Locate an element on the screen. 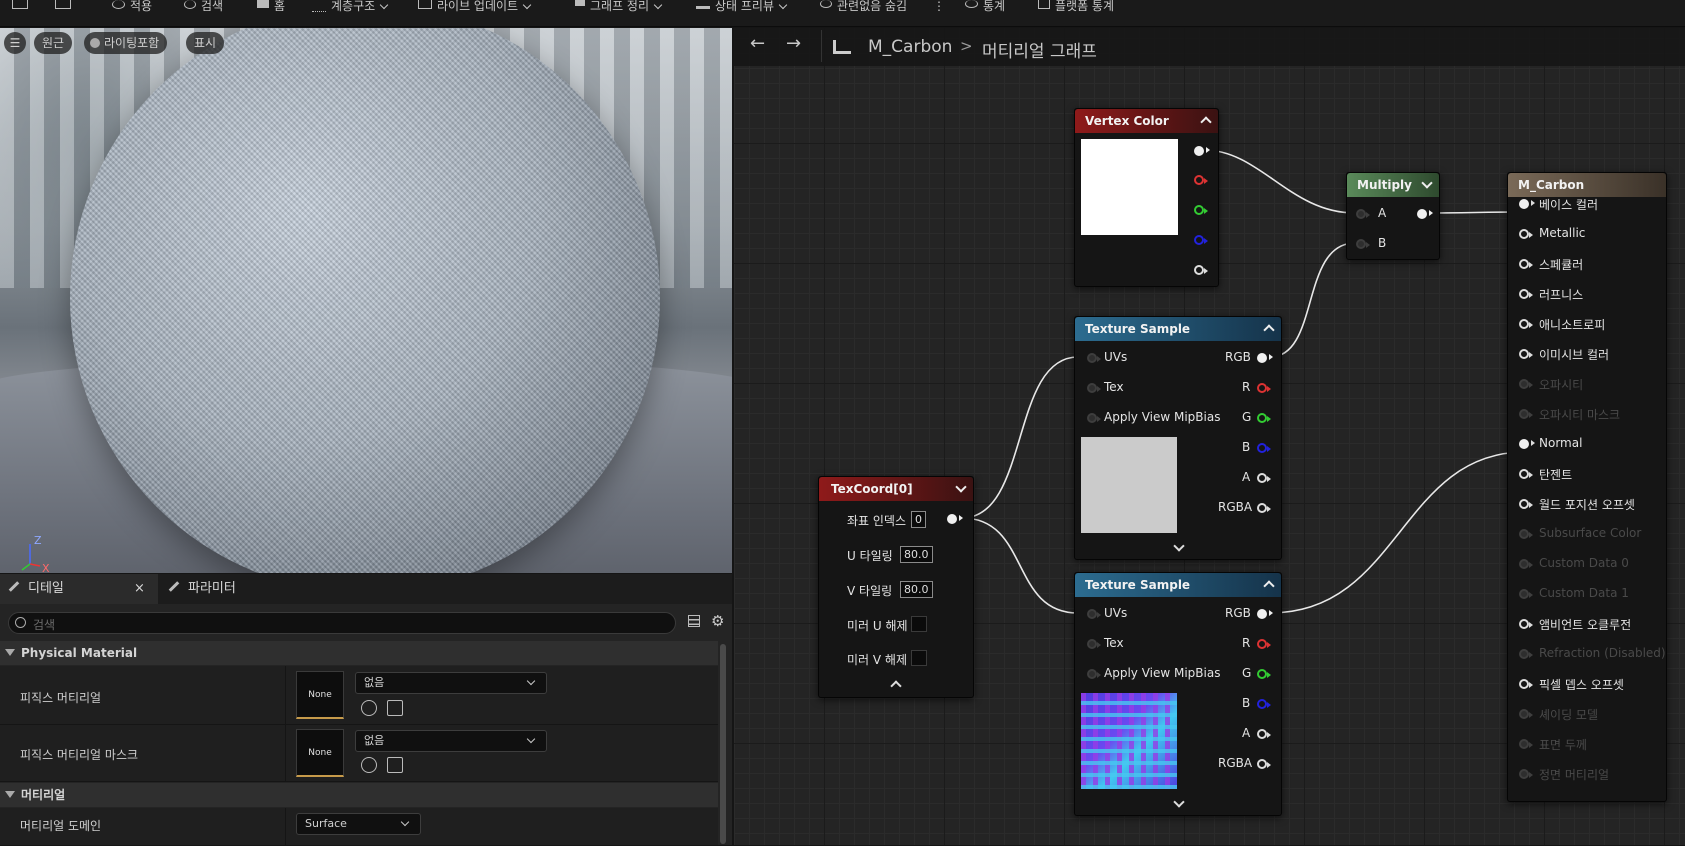 Image resolution: width=1685 pixels, height=846 pixels. pin-label: 표면 두께 is located at coordinates (1563, 745).